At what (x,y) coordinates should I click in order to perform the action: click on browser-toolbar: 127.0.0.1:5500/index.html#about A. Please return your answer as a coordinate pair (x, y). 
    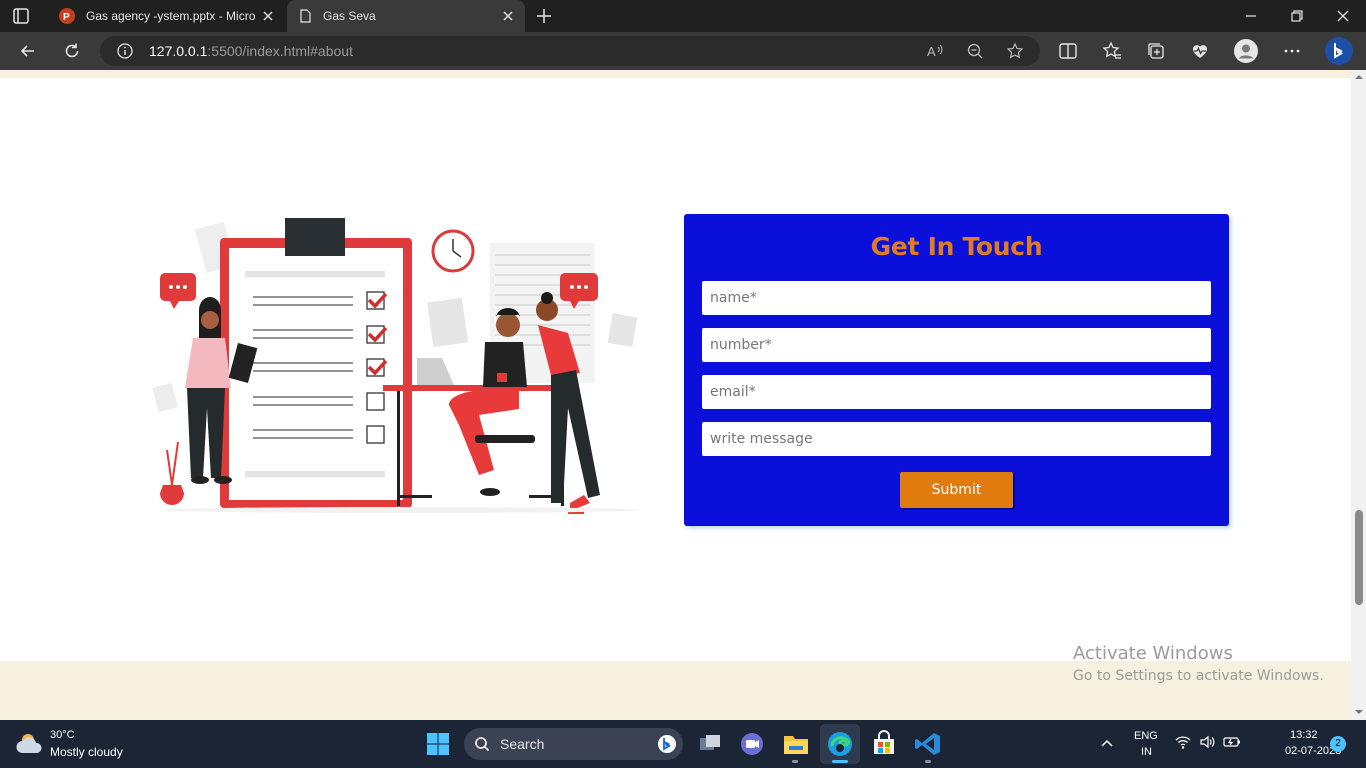
    Looking at the image, I should click on (683, 51).